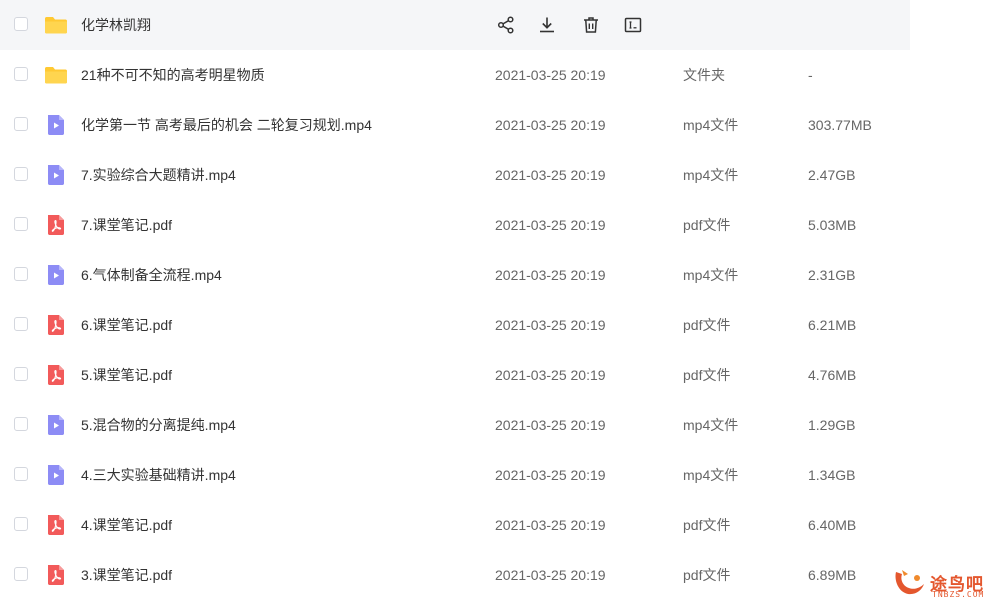  I want to click on file-size: 303.77MB, so click(840, 125).